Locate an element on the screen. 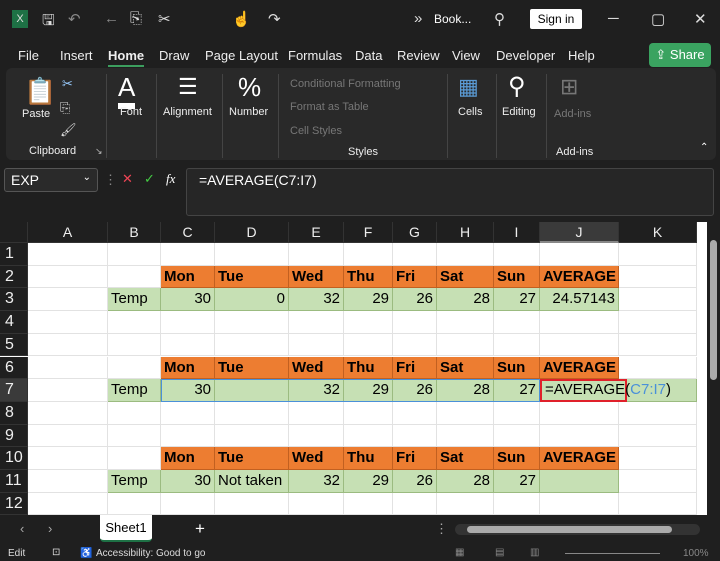 The width and height of the screenshot is (720, 561). undo-icon: ↶ is located at coordinates (74, 19).